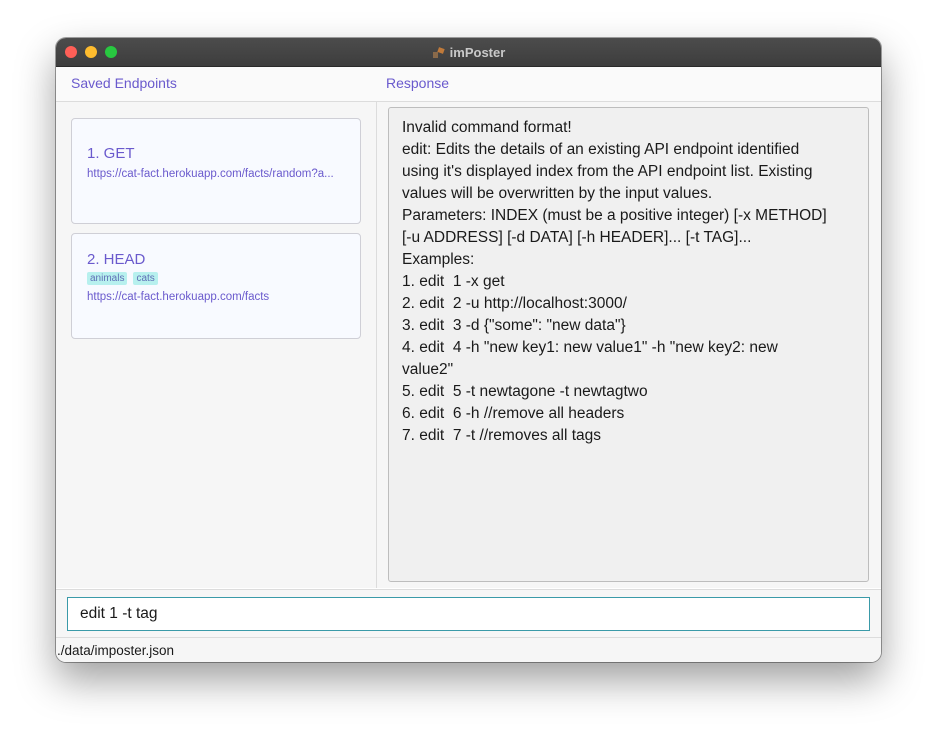  What do you see at coordinates (468, 649) in the screenshot?
I see `status-bar: ./data/imposter.json` at bounding box center [468, 649].